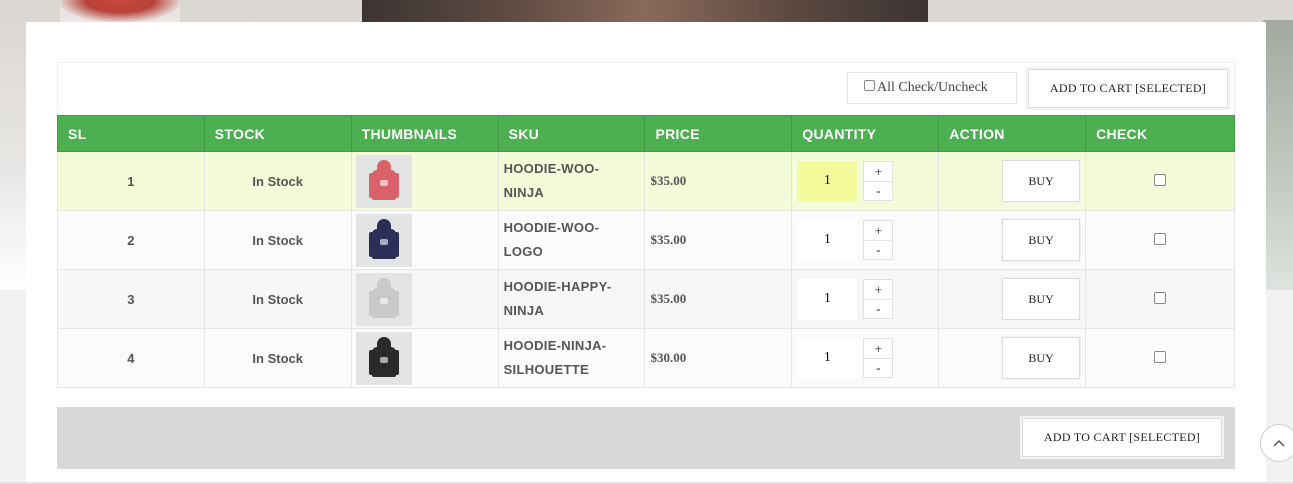  I want to click on cell-sl: 1, so click(131, 181).